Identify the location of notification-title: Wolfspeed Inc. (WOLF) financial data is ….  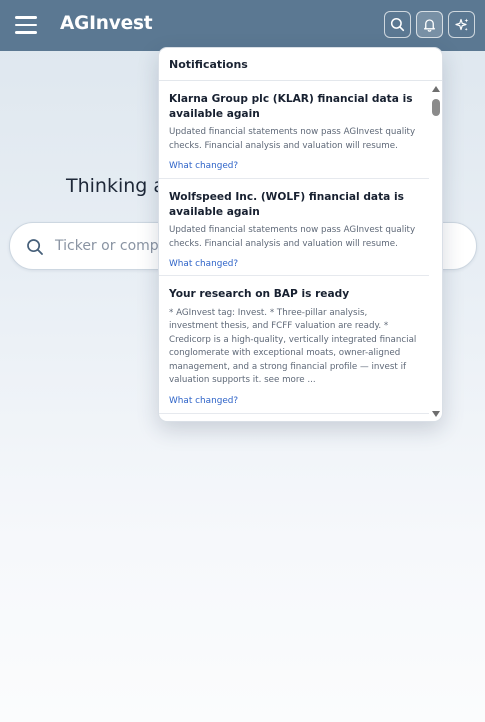
(286, 204).